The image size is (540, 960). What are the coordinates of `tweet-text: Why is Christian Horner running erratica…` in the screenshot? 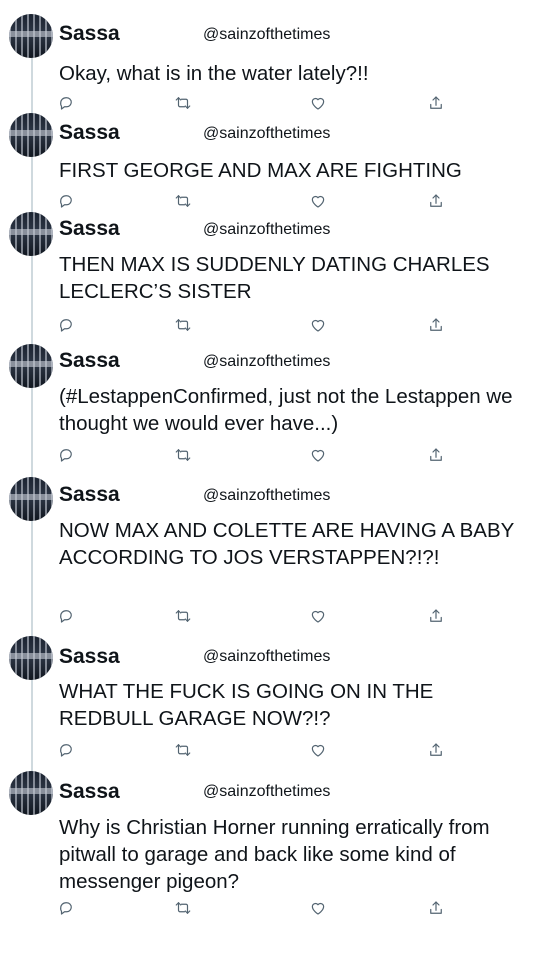 It's located at (274, 854).